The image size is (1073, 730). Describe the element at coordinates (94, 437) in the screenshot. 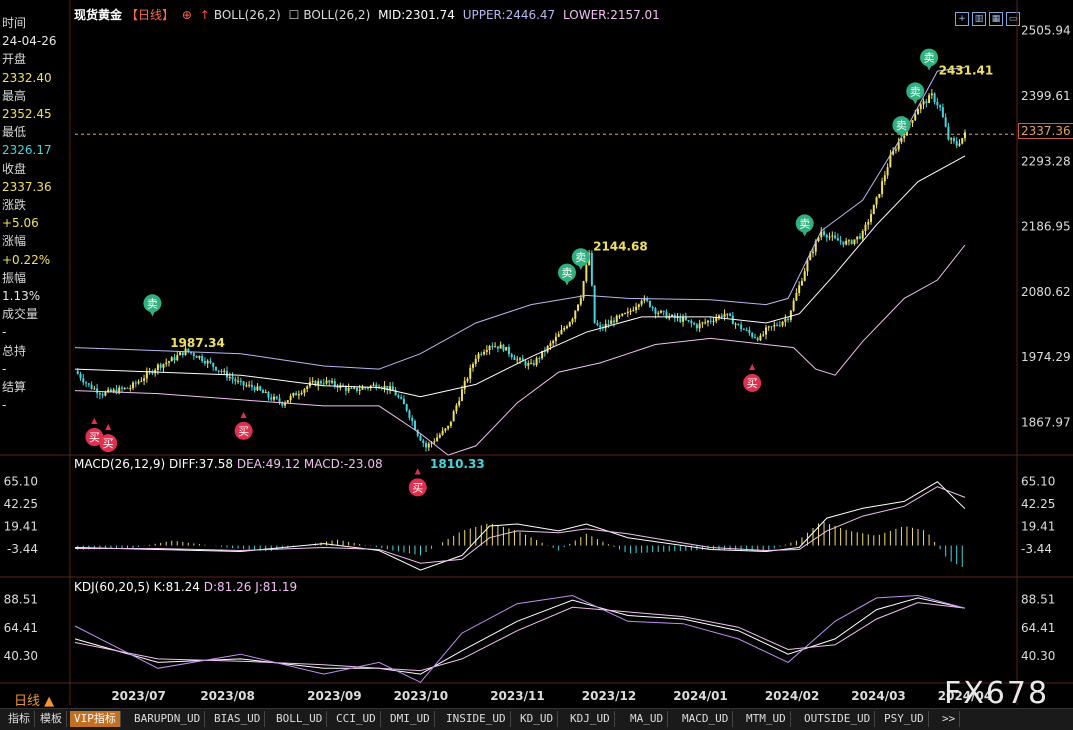

I see `signal-label: 买` at that location.